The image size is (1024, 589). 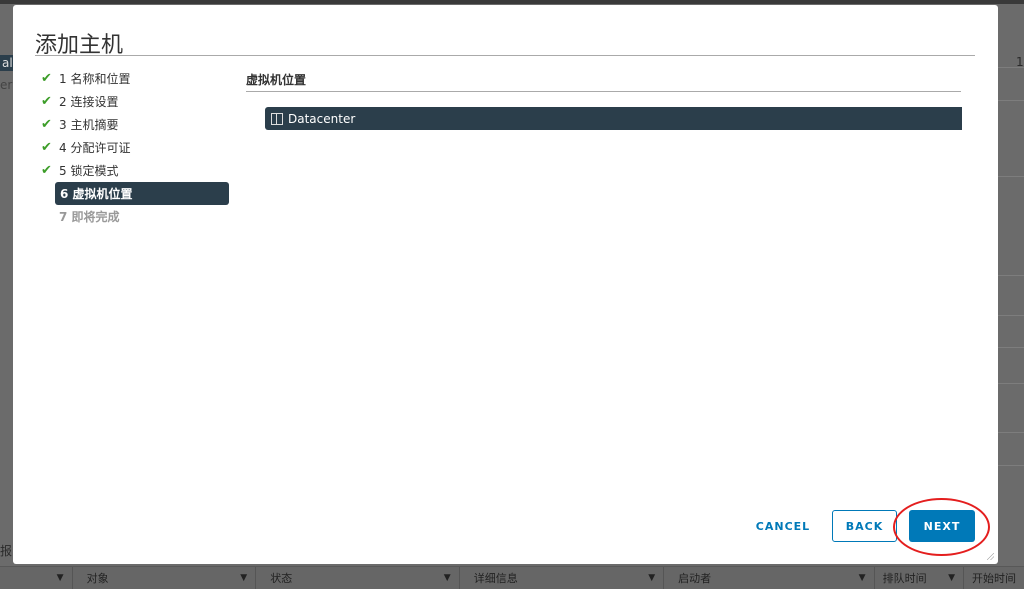 I want to click on wizard-step-4: ✔ 4 分配许可证, so click(x=134, y=147).